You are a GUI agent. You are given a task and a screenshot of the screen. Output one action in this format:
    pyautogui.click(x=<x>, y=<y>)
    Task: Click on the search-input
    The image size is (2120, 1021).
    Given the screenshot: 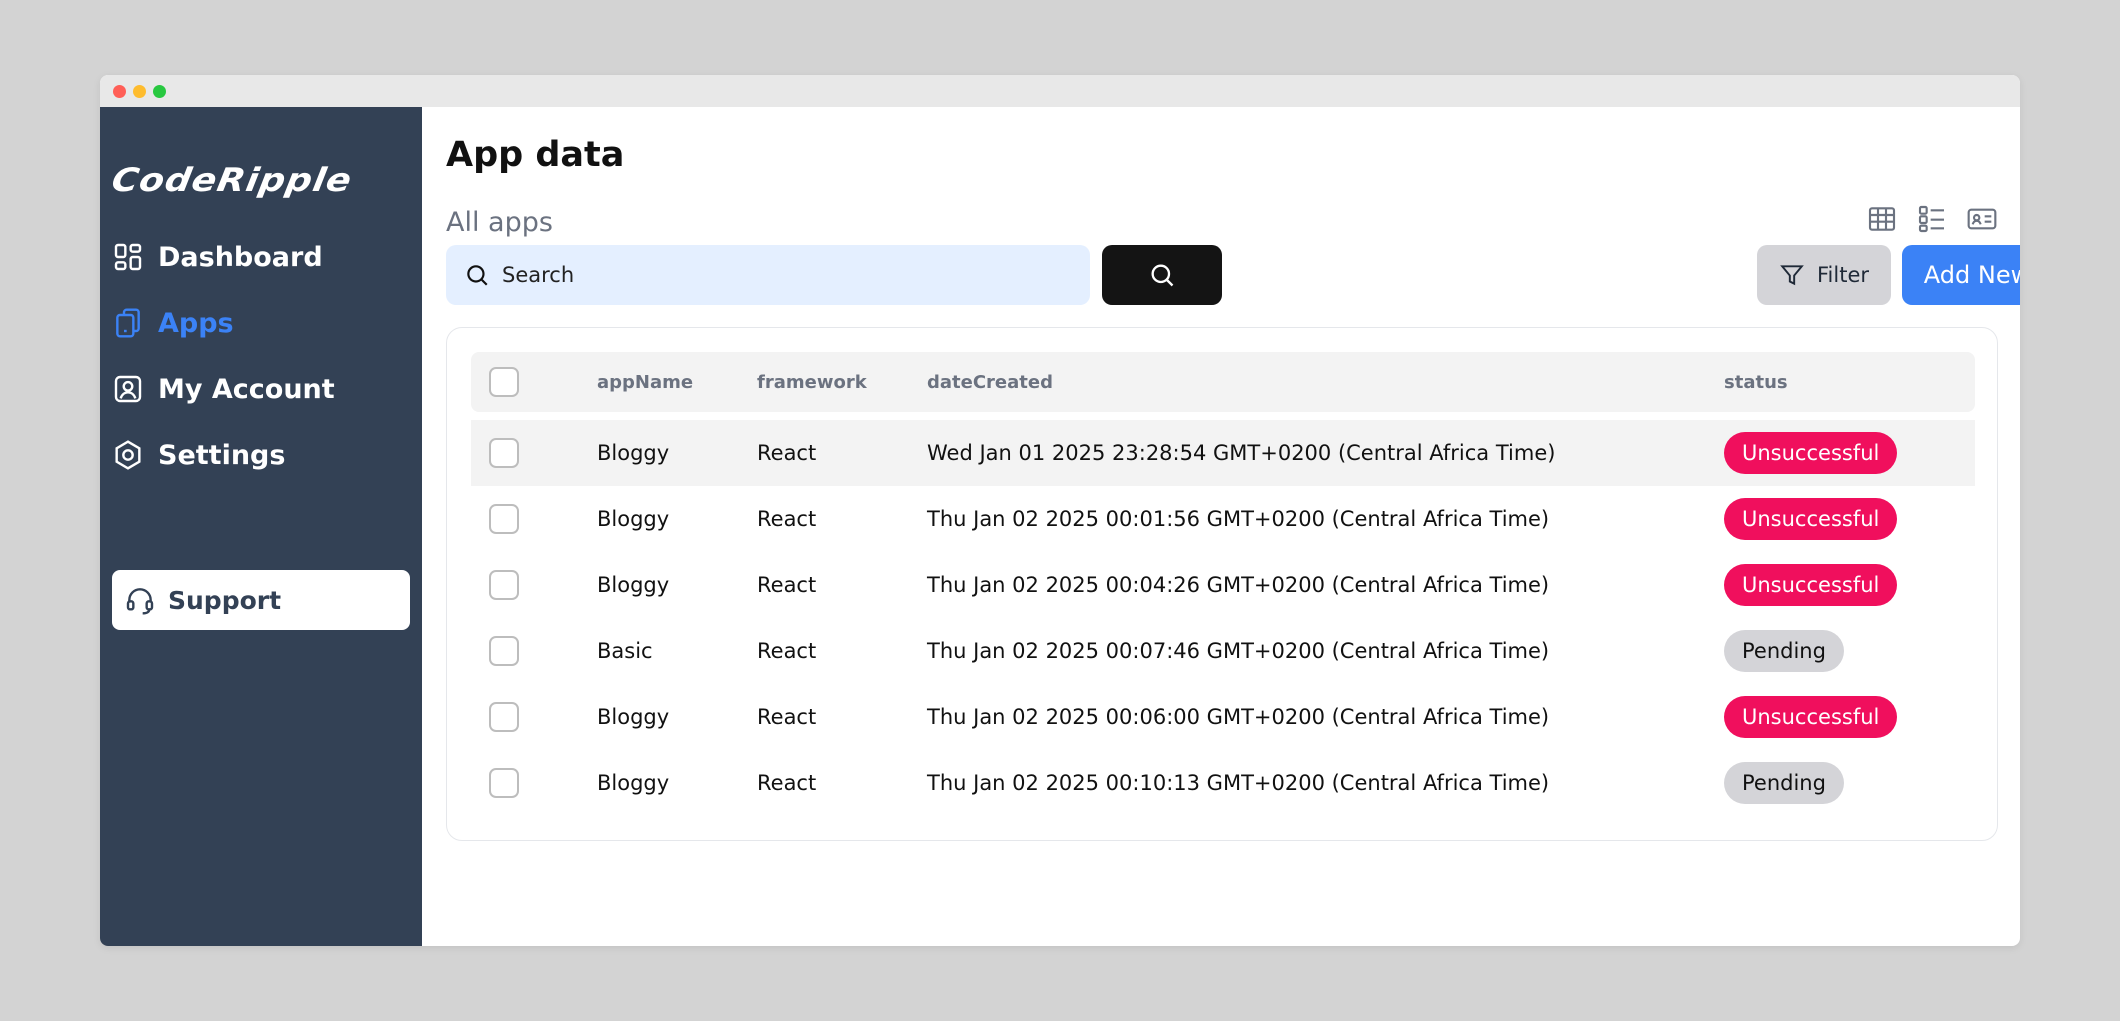 What is the action you would take?
    pyautogui.click(x=782, y=275)
    